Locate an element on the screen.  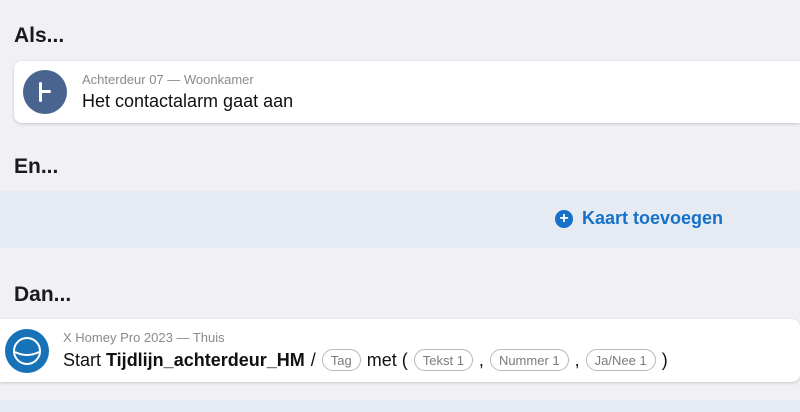
add-card-label: Kaart toevoegen is located at coordinates (653, 218).